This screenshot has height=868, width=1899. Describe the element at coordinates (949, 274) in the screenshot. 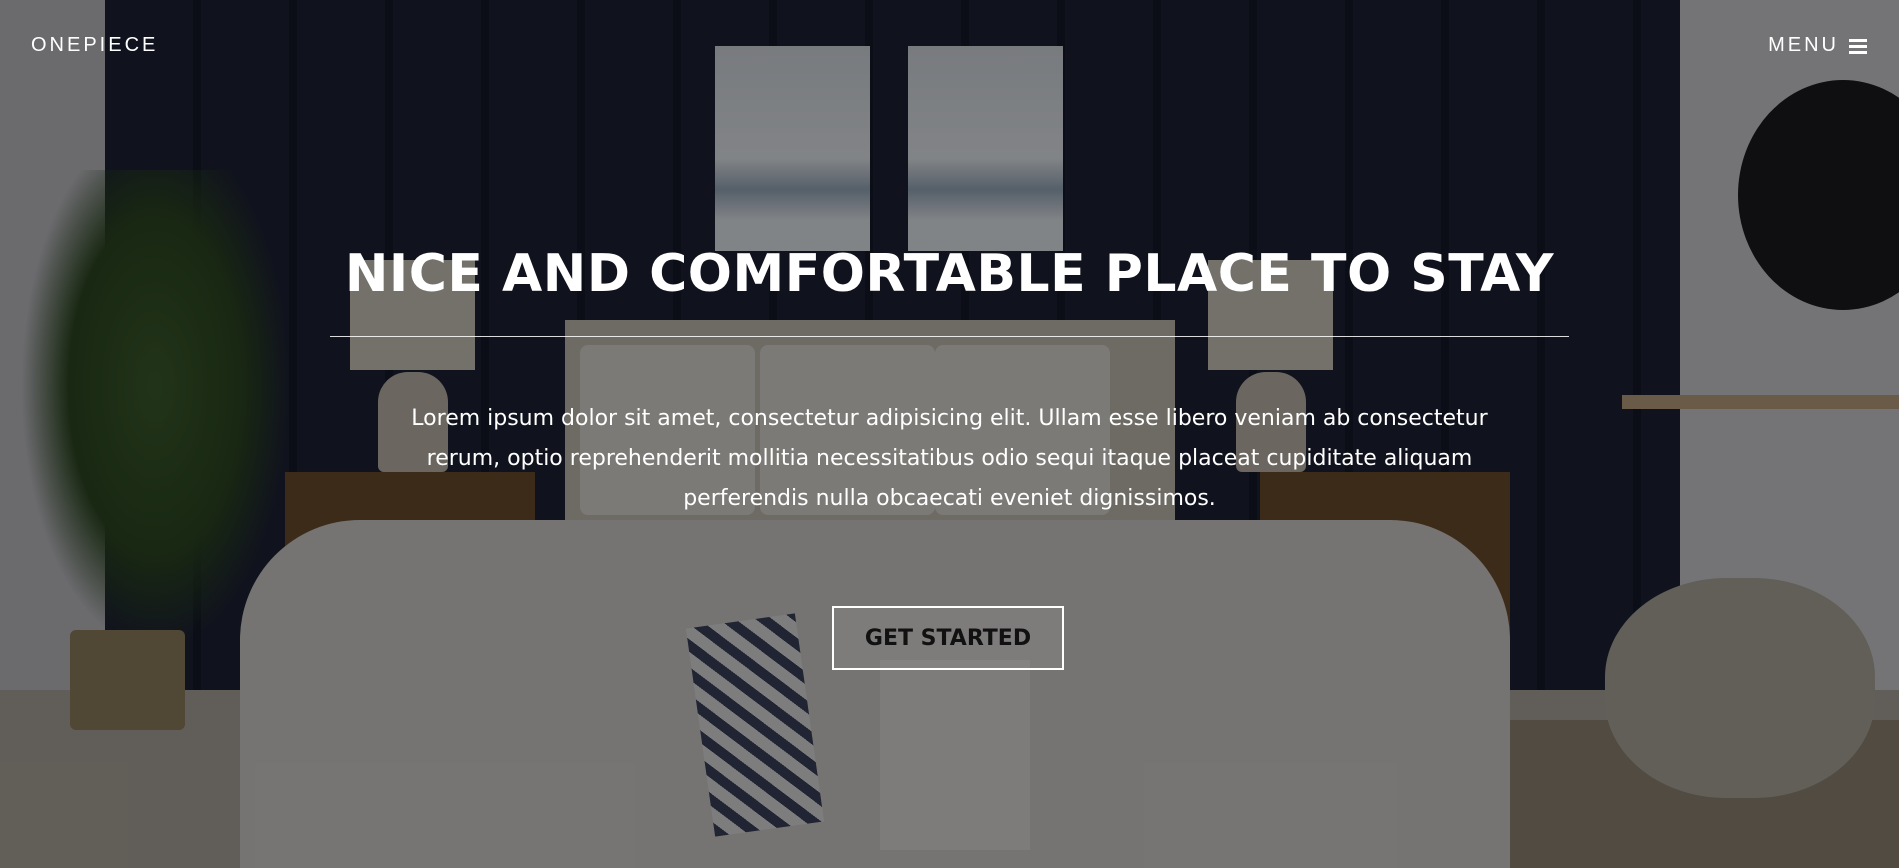

I see `hero-title: NICE AND COMFORTABLE PLACE TO STAY` at that location.